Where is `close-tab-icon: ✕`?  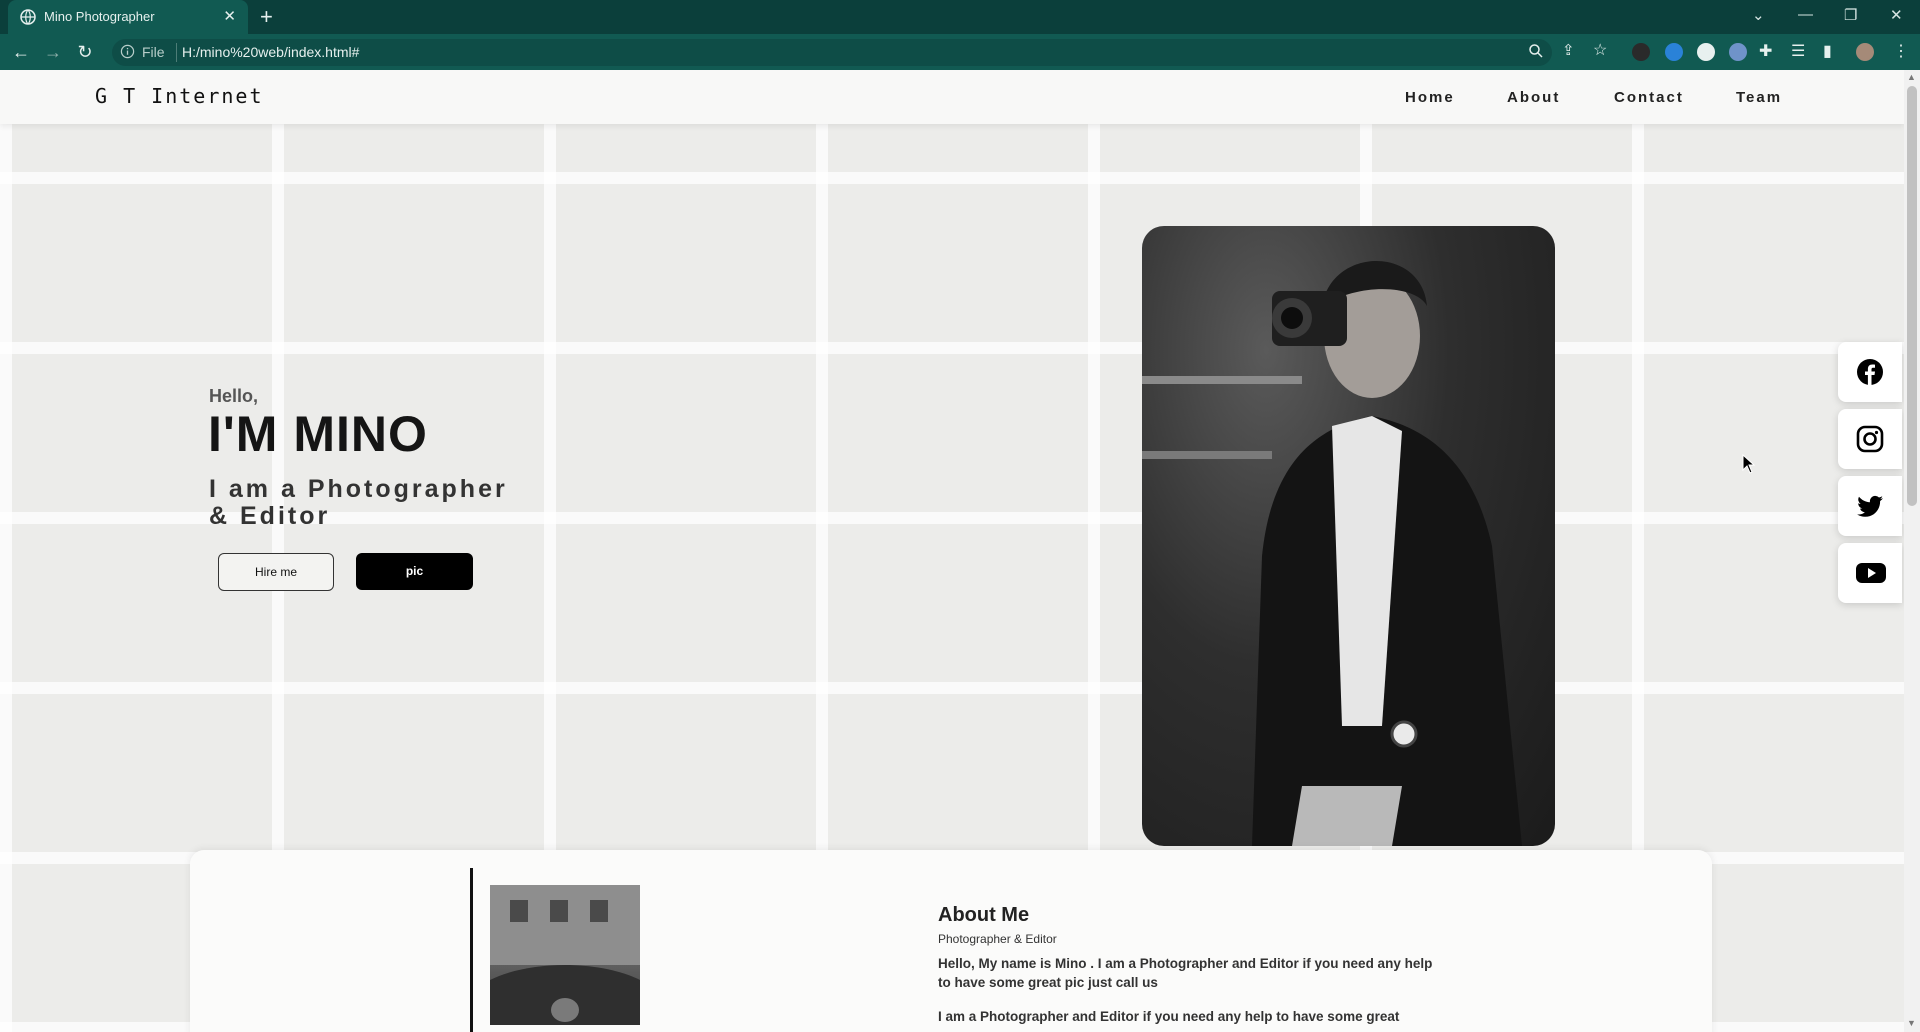 close-tab-icon: ✕ is located at coordinates (229, 16).